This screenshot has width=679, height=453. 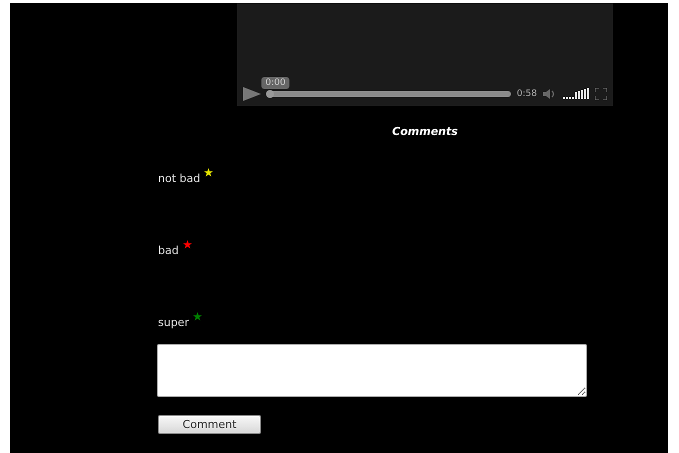 What do you see at coordinates (526, 94) in the screenshot?
I see `duration: 0:58` at bounding box center [526, 94].